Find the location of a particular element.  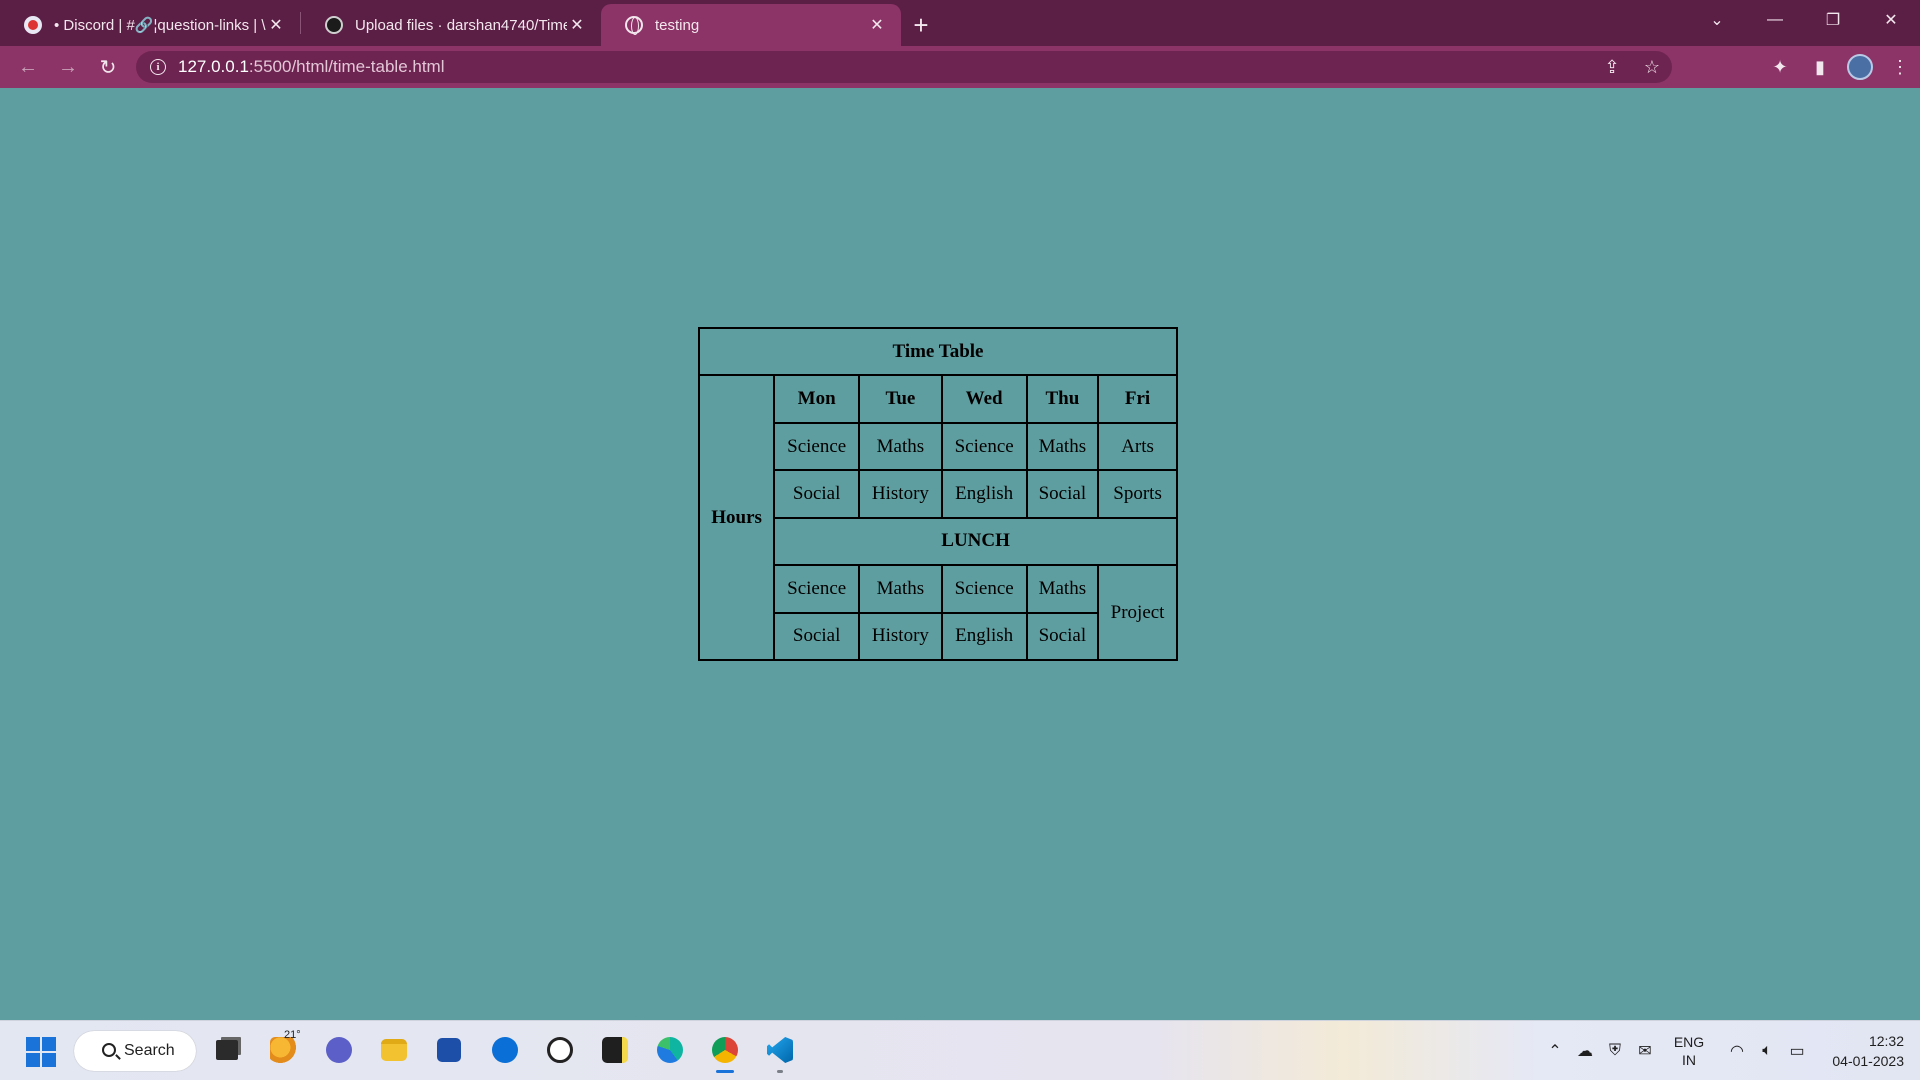

tab-search-icon: ⌄ is located at coordinates (1717, 20).